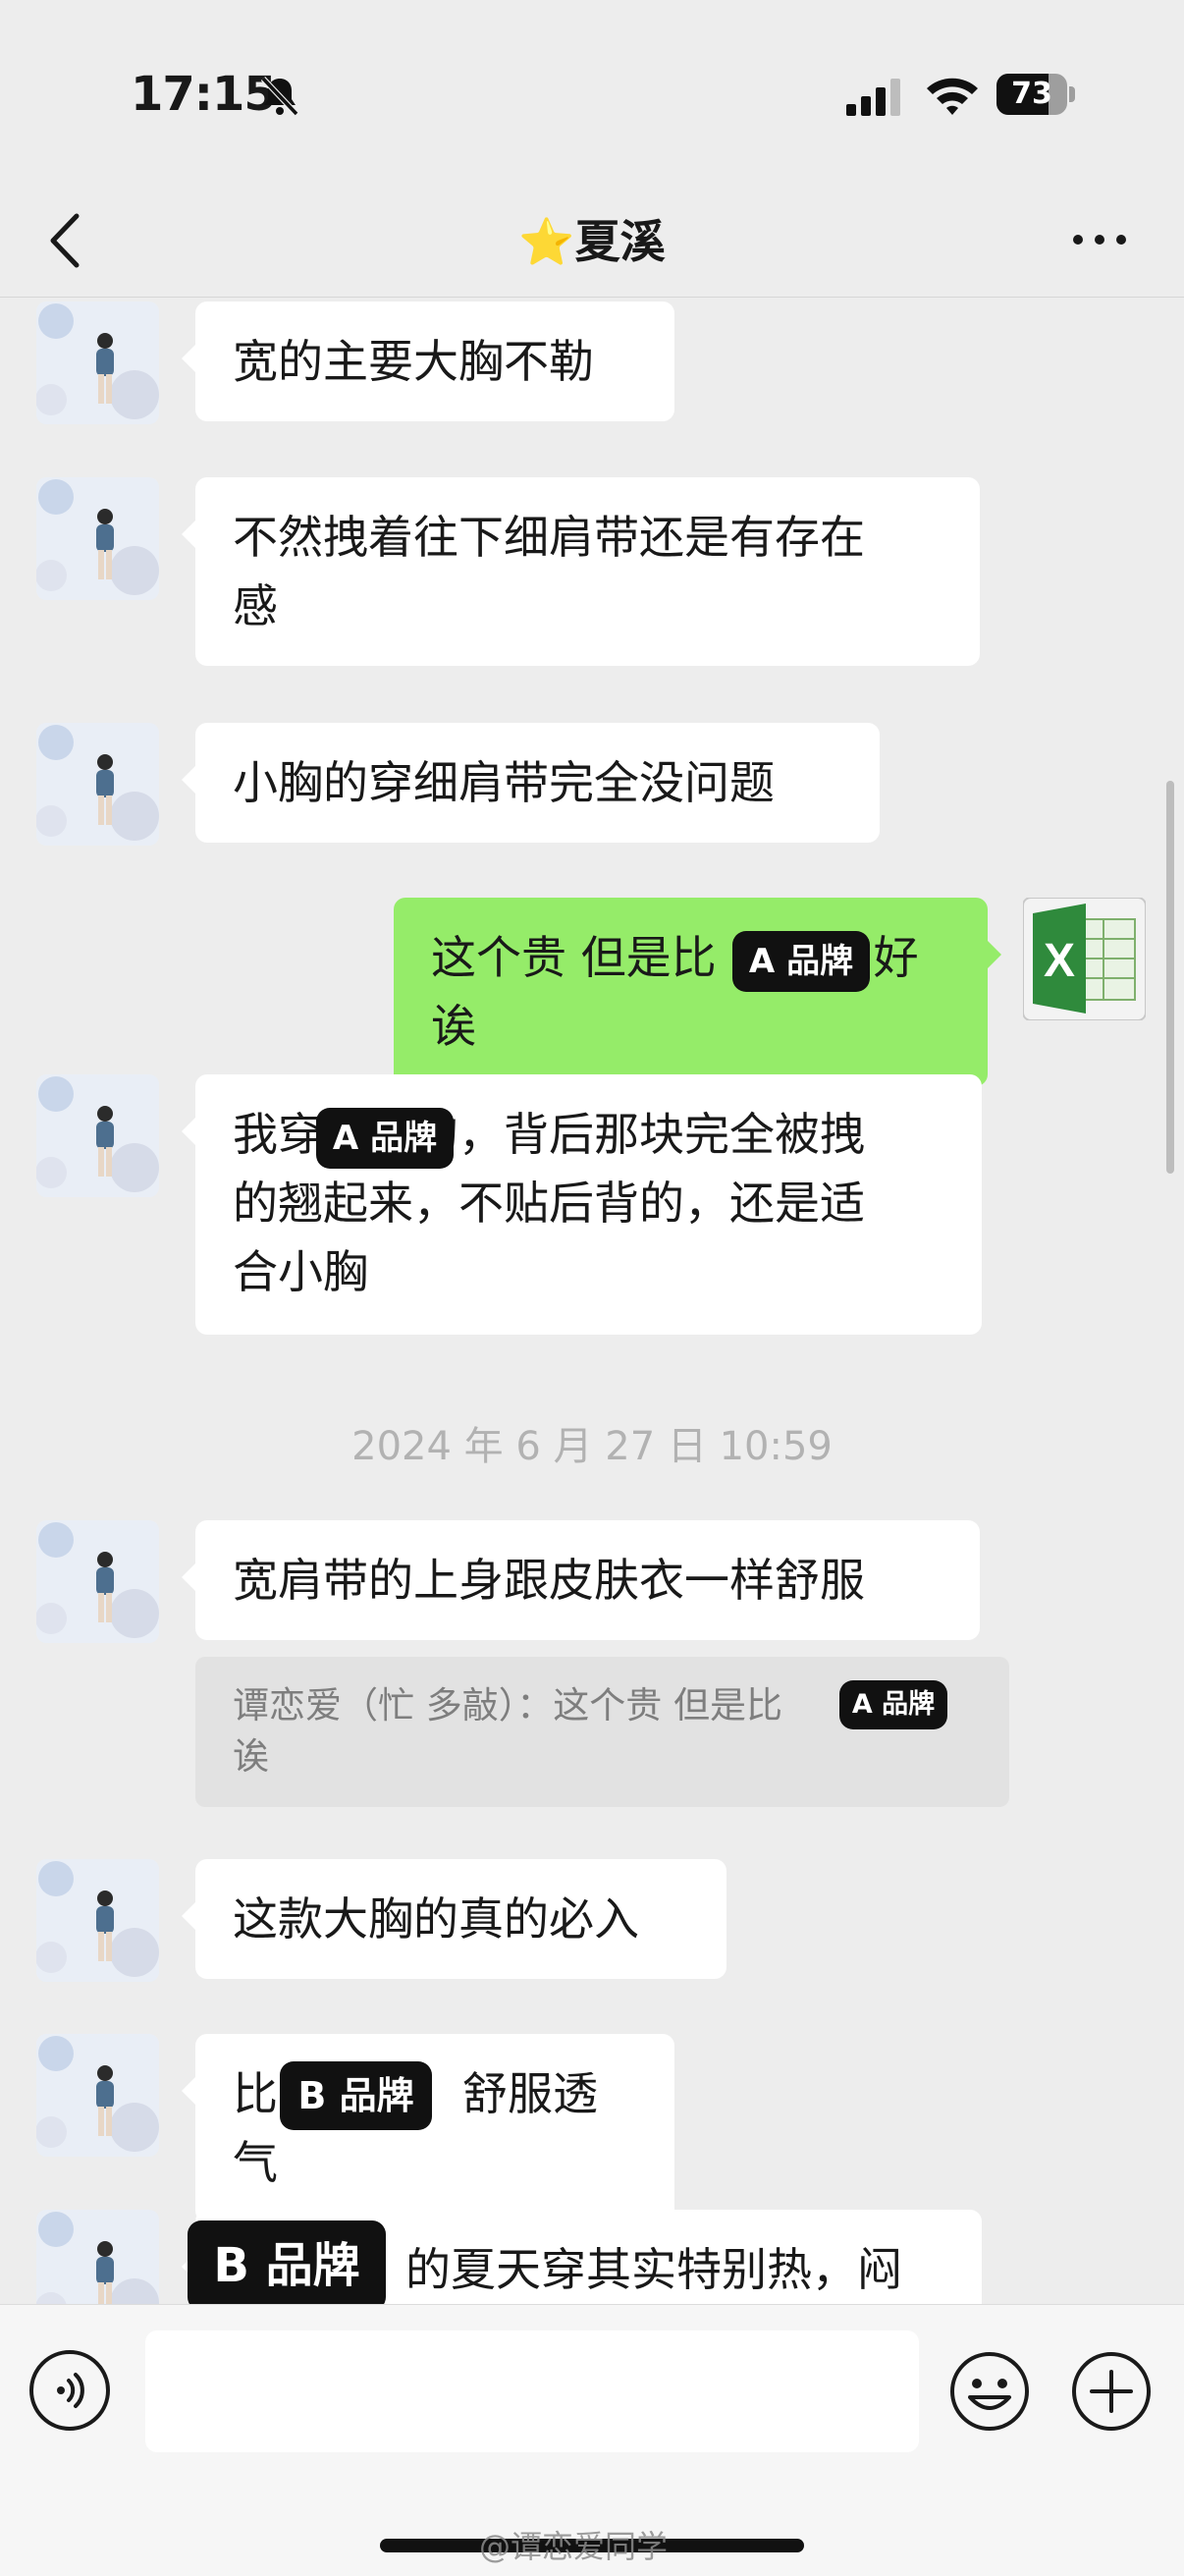 This screenshot has width=1184, height=2576. What do you see at coordinates (1099, 240) in the screenshot?
I see `more-options-icon` at bounding box center [1099, 240].